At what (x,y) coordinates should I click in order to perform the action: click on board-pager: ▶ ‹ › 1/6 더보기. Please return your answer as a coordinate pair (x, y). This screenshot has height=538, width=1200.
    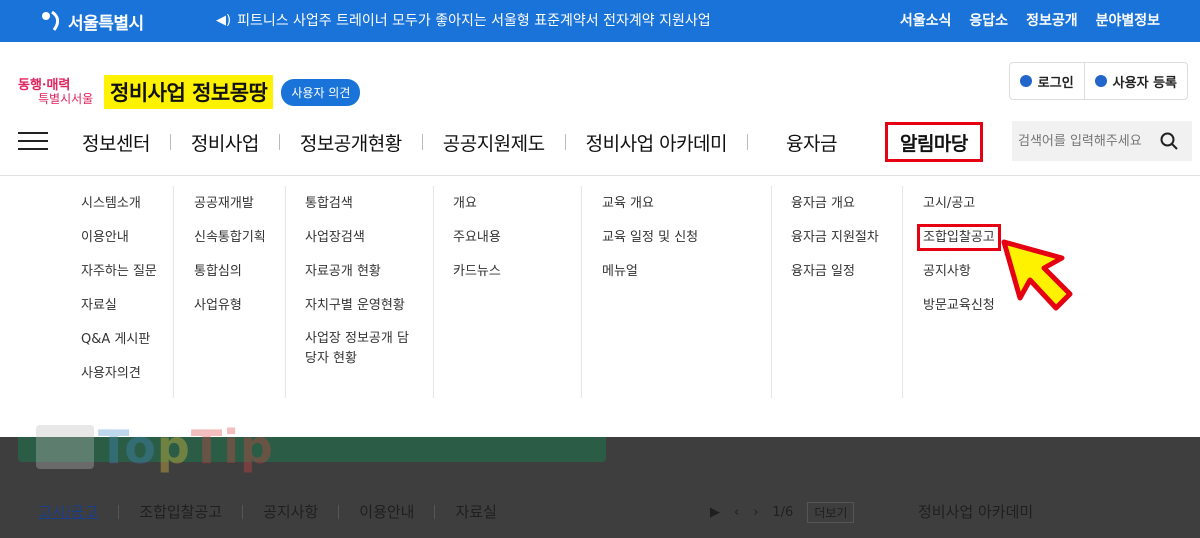
    Looking at the image, I should click on (782, 512).